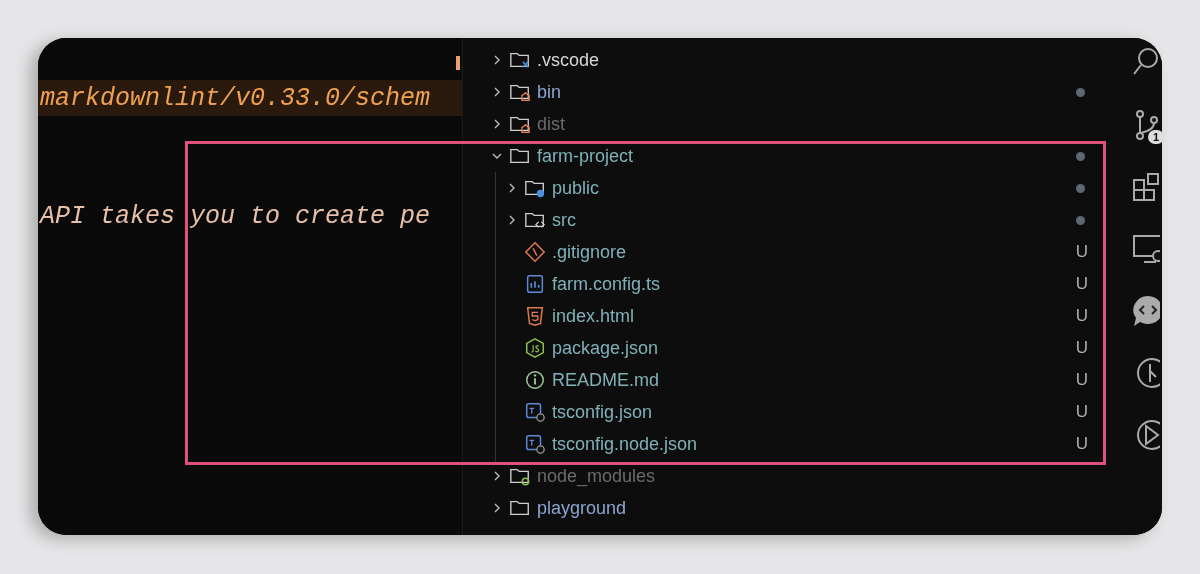 This screenshot has width=1200, height=574. What do you see at coordinates (582, 508) in the screenshot?
I see `file-name: playground` at bounding box center [582, 508].